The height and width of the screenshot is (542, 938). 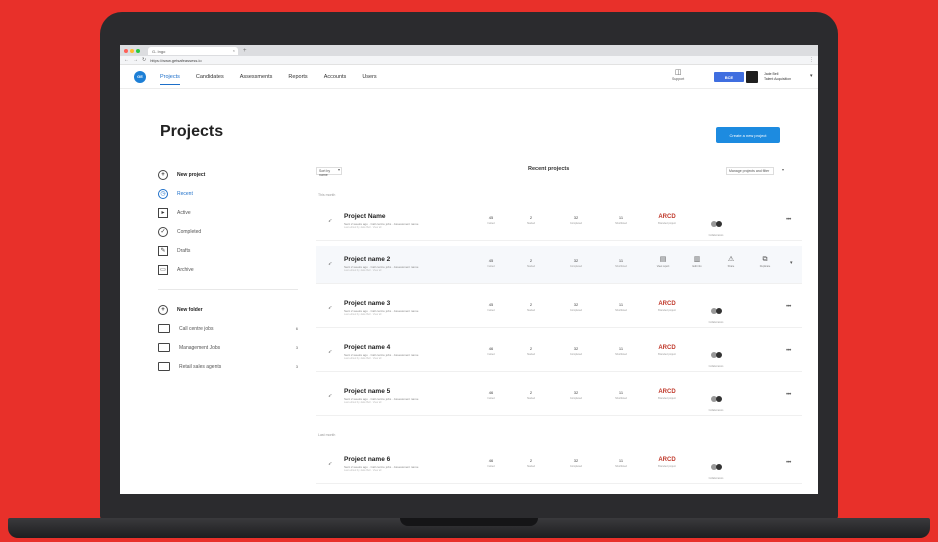 I want to click on new-tab-icon: +, so click(x=245, y=51).